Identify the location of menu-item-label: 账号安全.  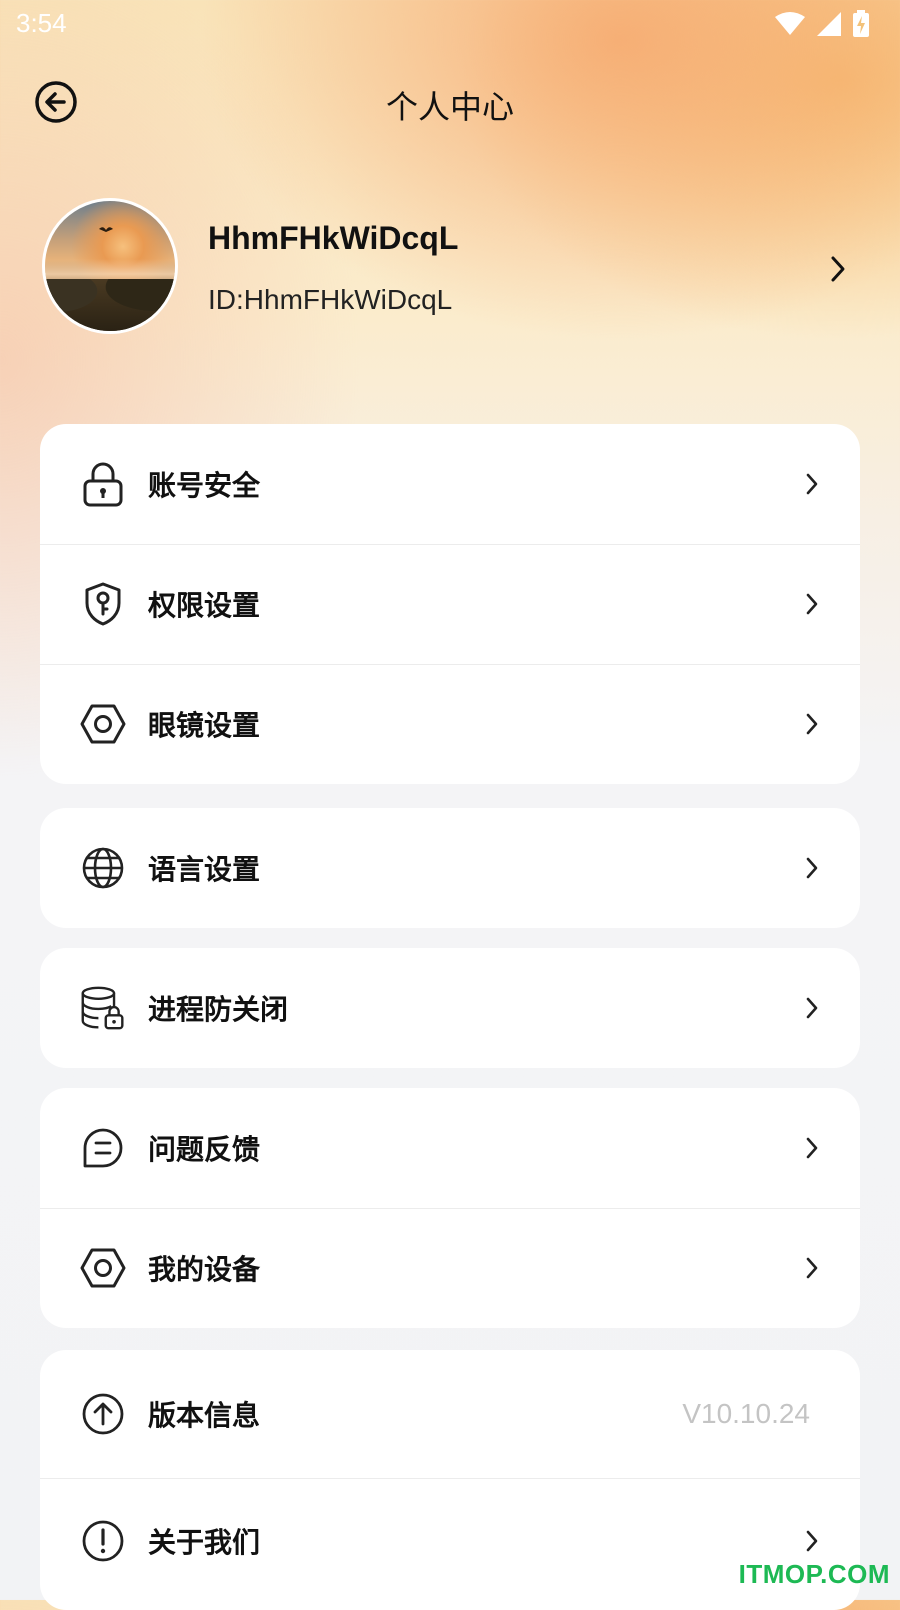
(204, 485).